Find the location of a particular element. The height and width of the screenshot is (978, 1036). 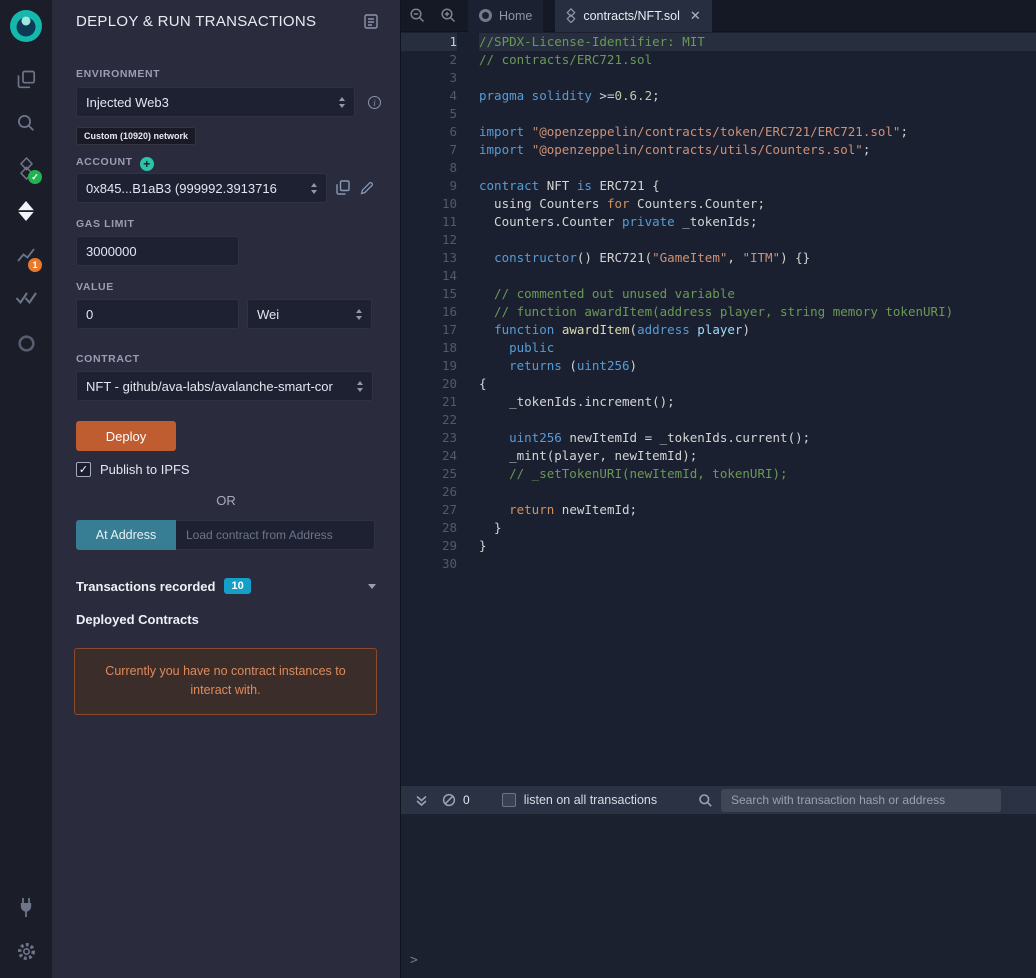

terminal-search is located at coordinates (849, 800).